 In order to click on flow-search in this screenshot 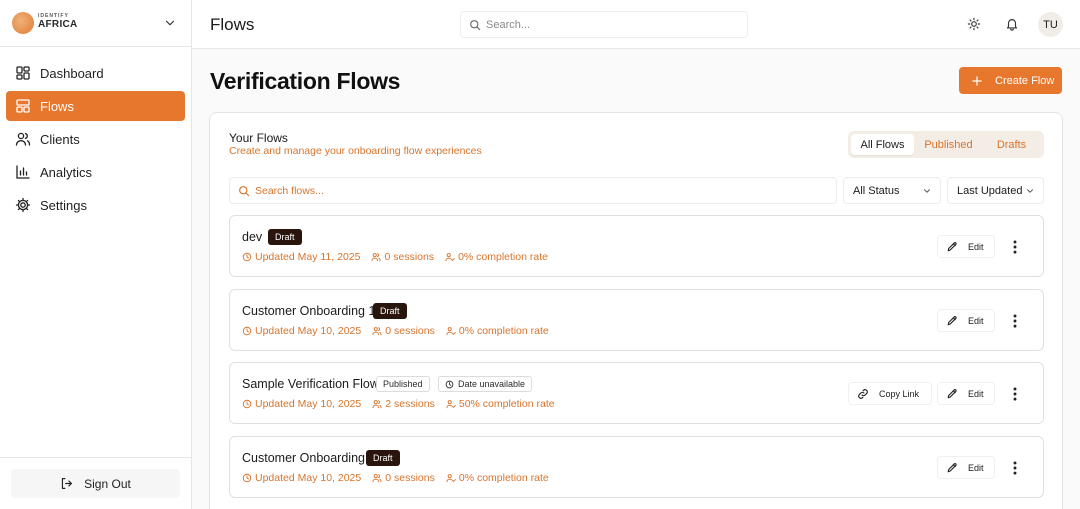, I will do `click(533, 190)`.